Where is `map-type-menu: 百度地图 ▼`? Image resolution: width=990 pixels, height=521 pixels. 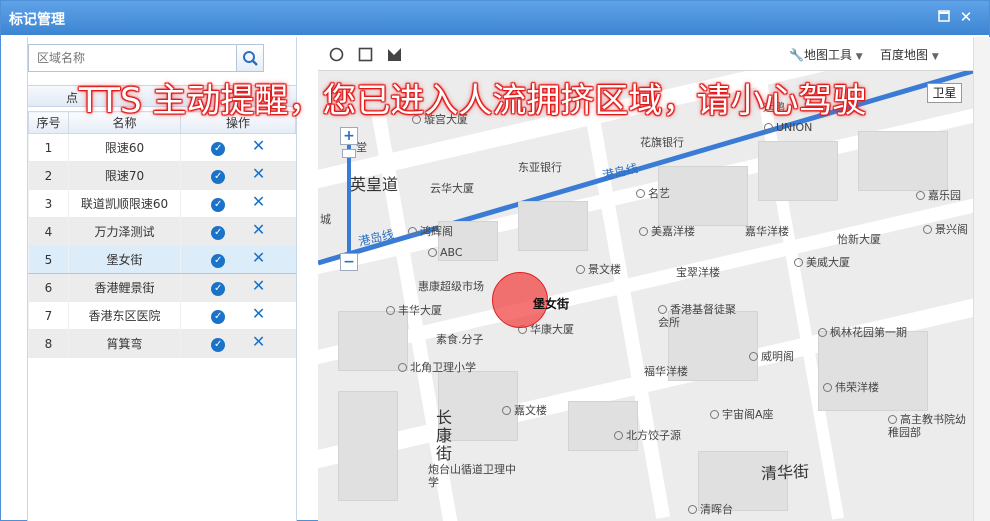
map-type-menu: 百度地图 ▼ is located at coordinates (909, 54).